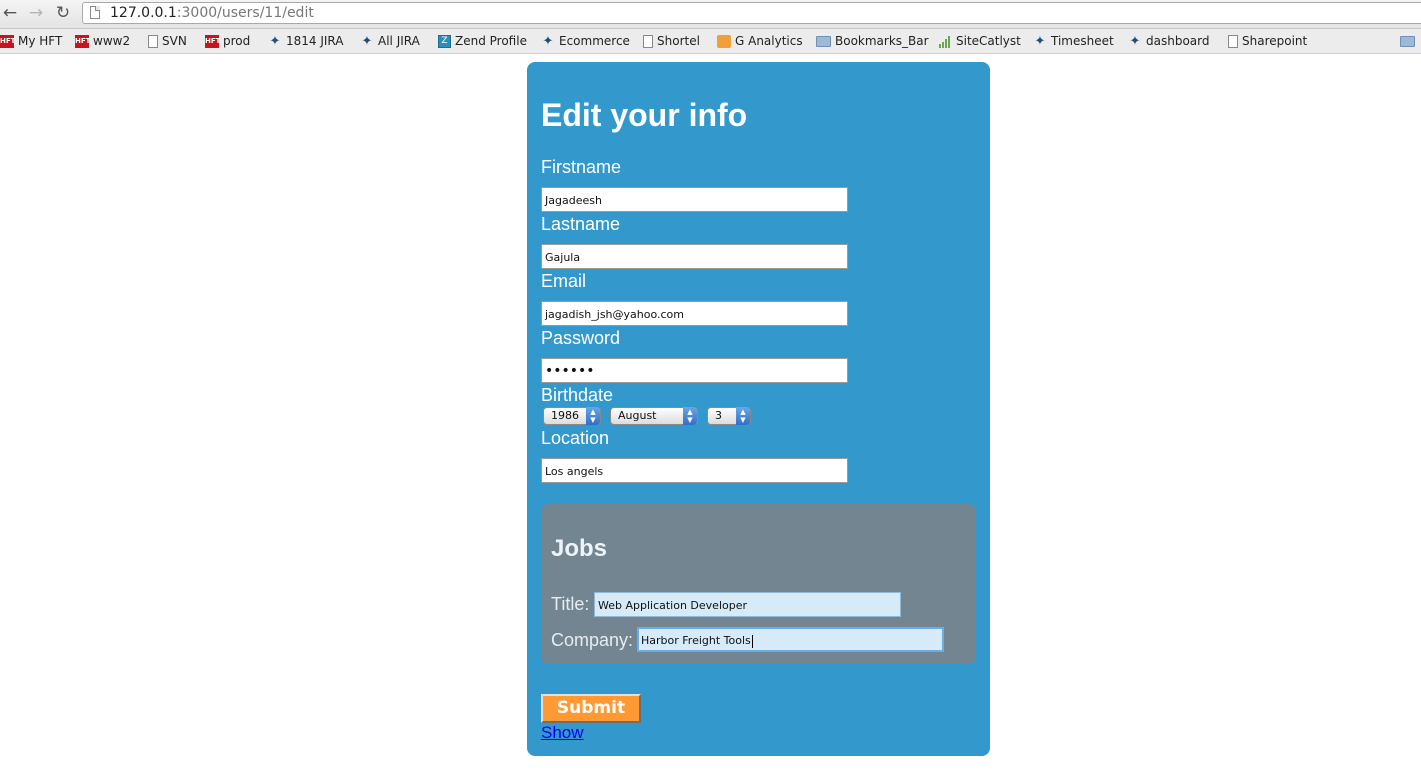 This screenshot has height=777, width=1421. What do you see at coordinates (237, 41) in the screenshot?
I see `bookmark-label: prod` at bounding box center [237, 41].